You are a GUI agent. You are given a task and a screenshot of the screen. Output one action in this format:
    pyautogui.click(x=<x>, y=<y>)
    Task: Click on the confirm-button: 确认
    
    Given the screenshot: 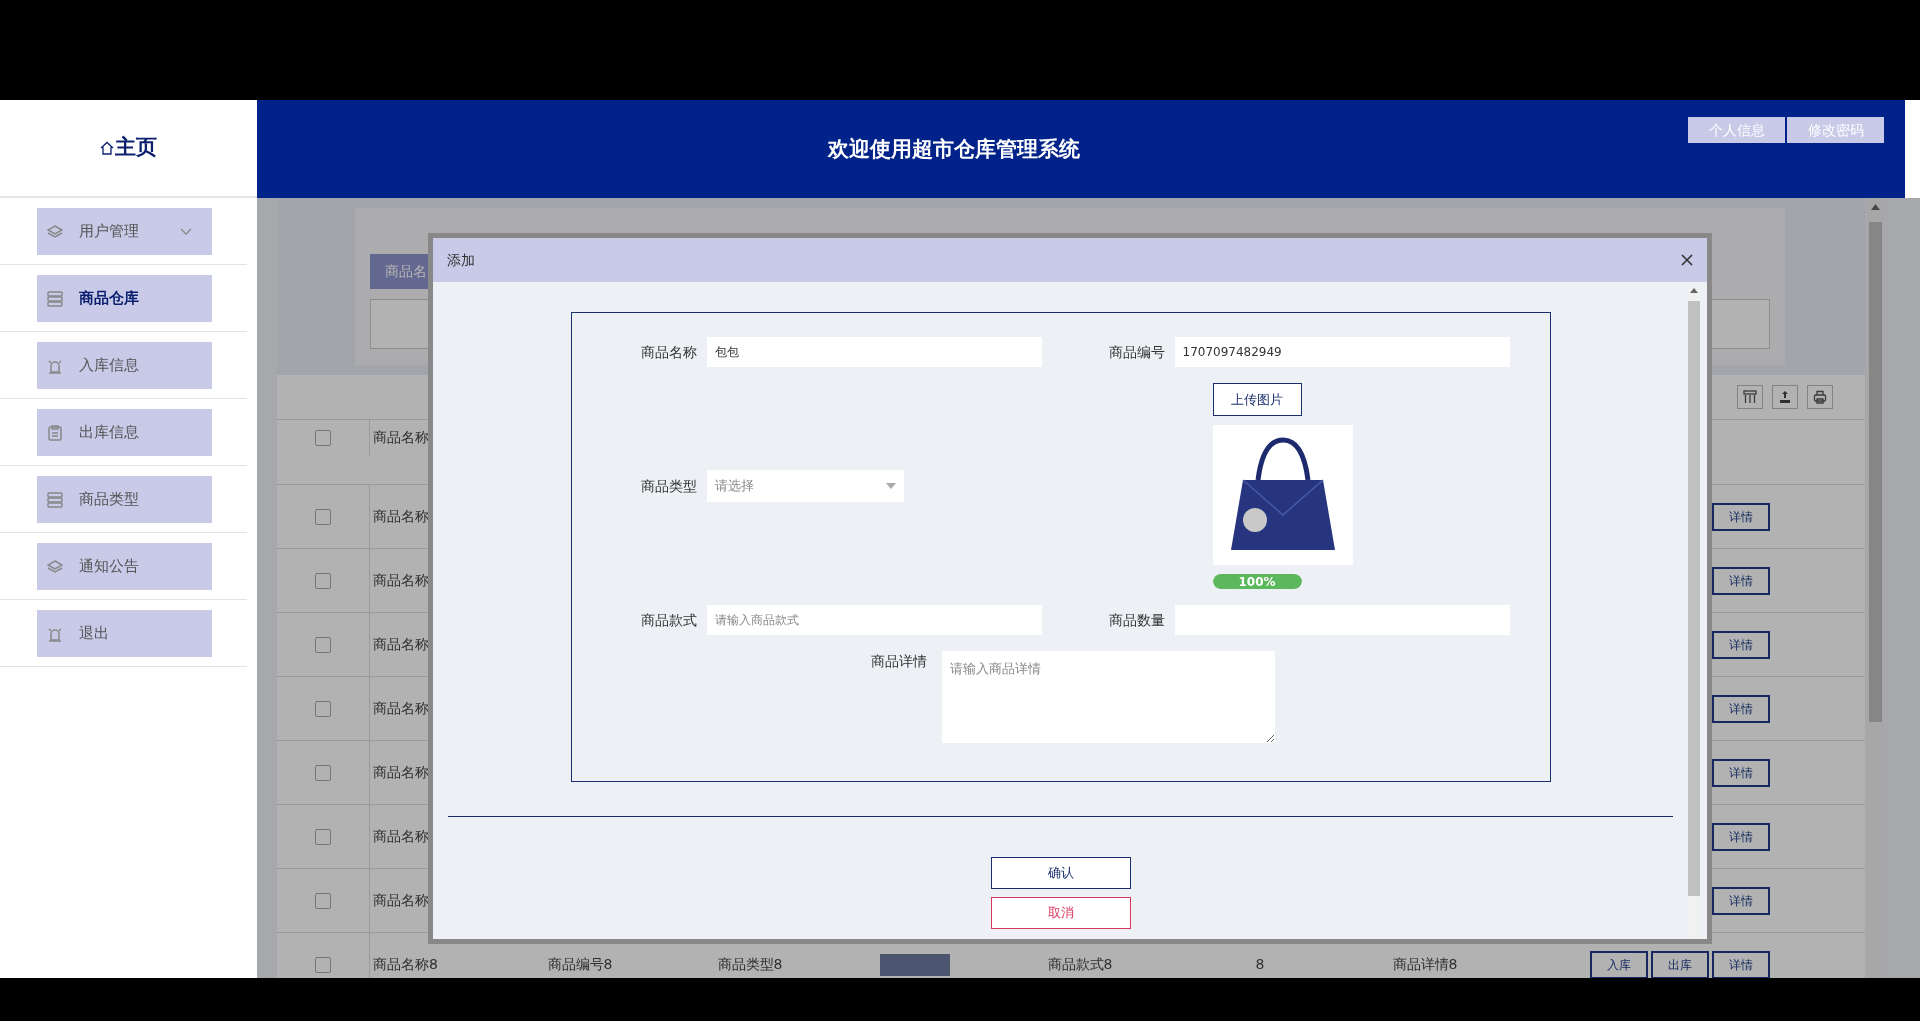 What is the action you would take?
    pyautogui.click(x=1060, y=873)
    